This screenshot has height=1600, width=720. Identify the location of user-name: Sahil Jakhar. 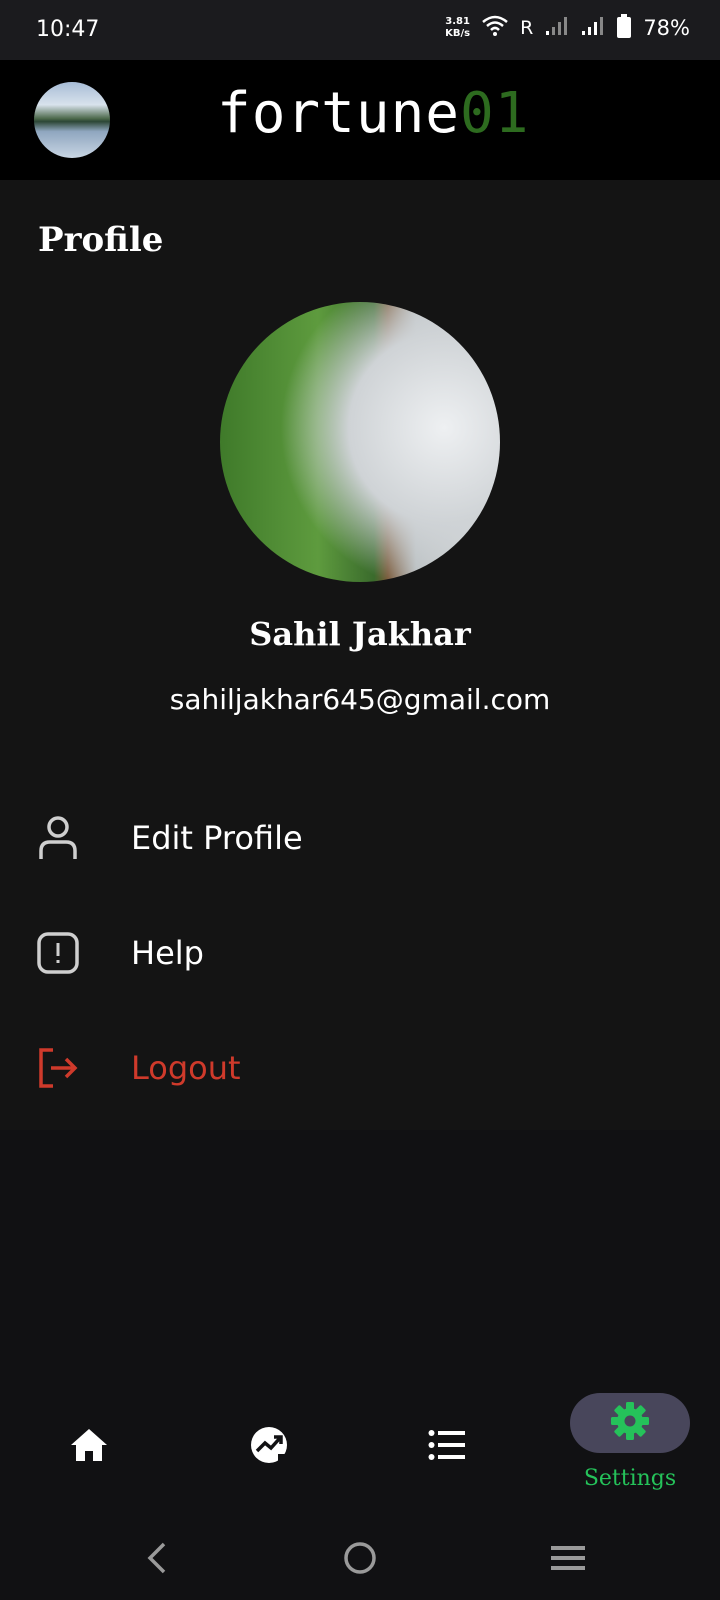
(360, 634).